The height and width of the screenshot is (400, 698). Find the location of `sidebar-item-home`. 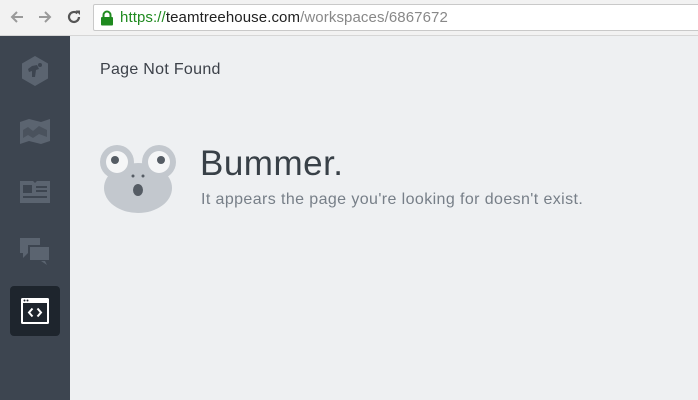

sidebar-item-home is located at coordinates (35, 71).